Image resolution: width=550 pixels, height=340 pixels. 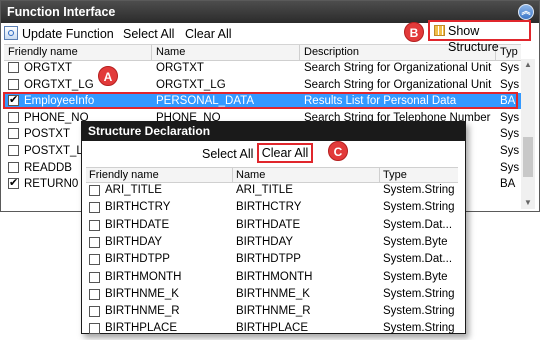 I want to click on name-cell: BIRTHPLACE, so click(x=272, y=328).